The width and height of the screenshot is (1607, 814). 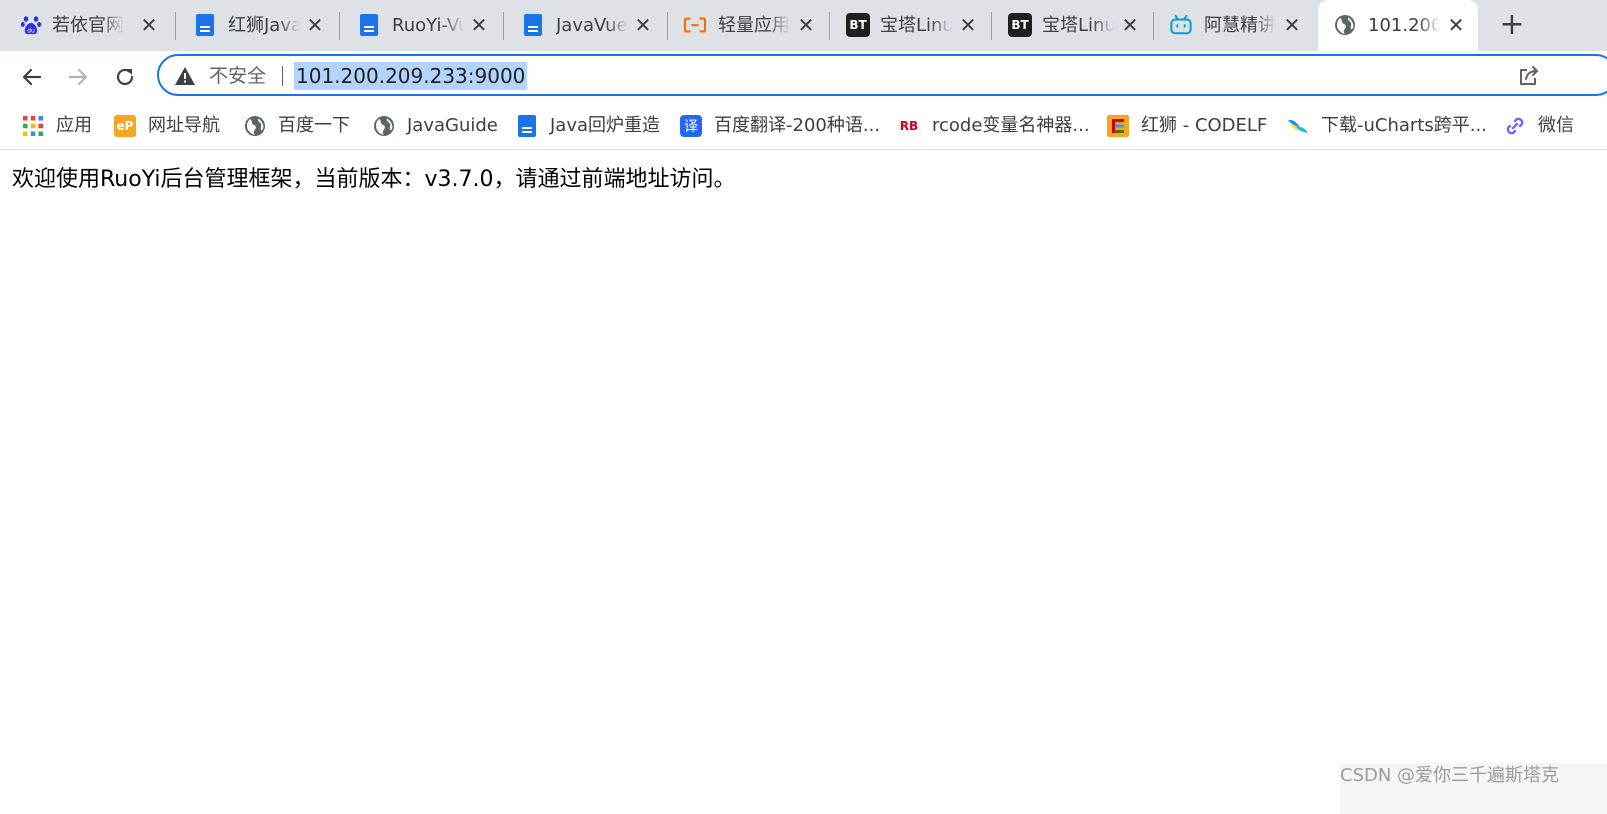 I want to click on browser-tab: du 若依官网 ✕, so click(x=88, y=25).